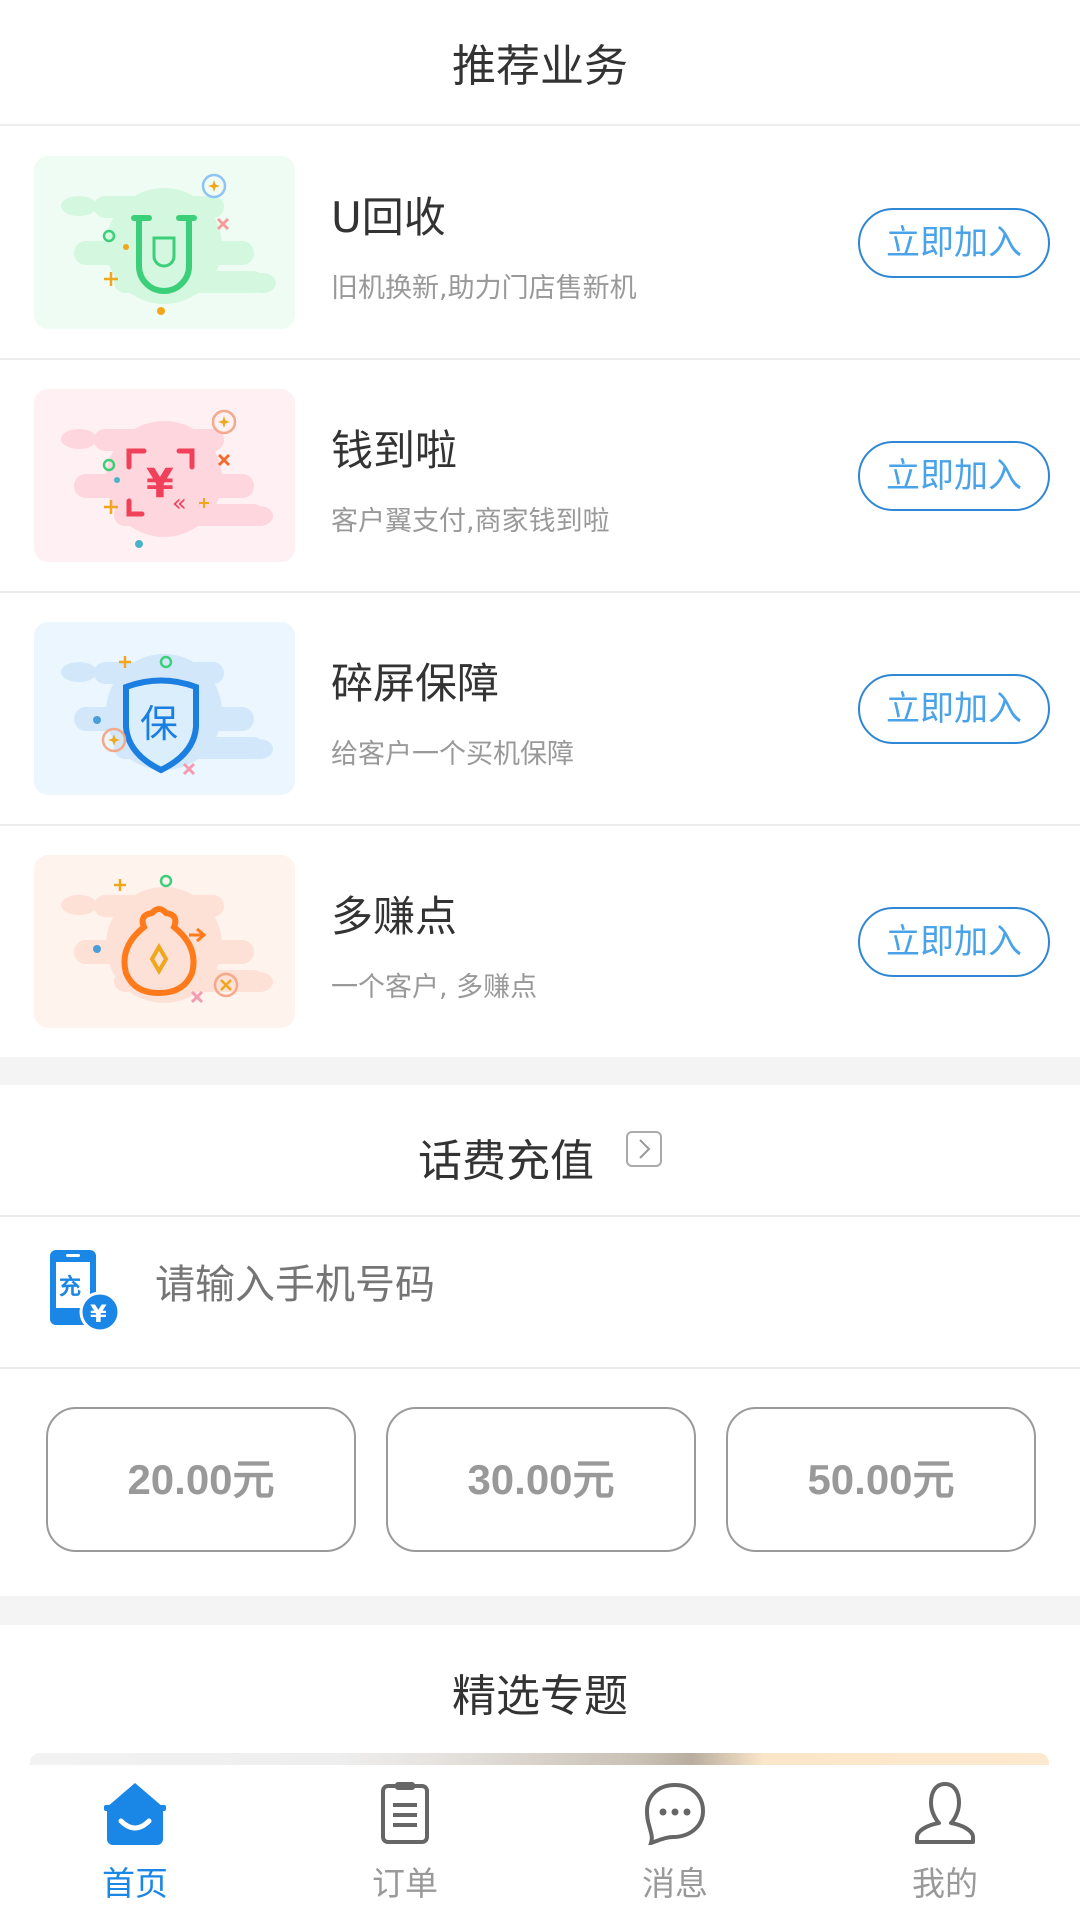 This screenshot has width=1080, height=1920. Describe the element at coordinates (159, 724) in the screenshot. I see `svg-text: 保` at that location.